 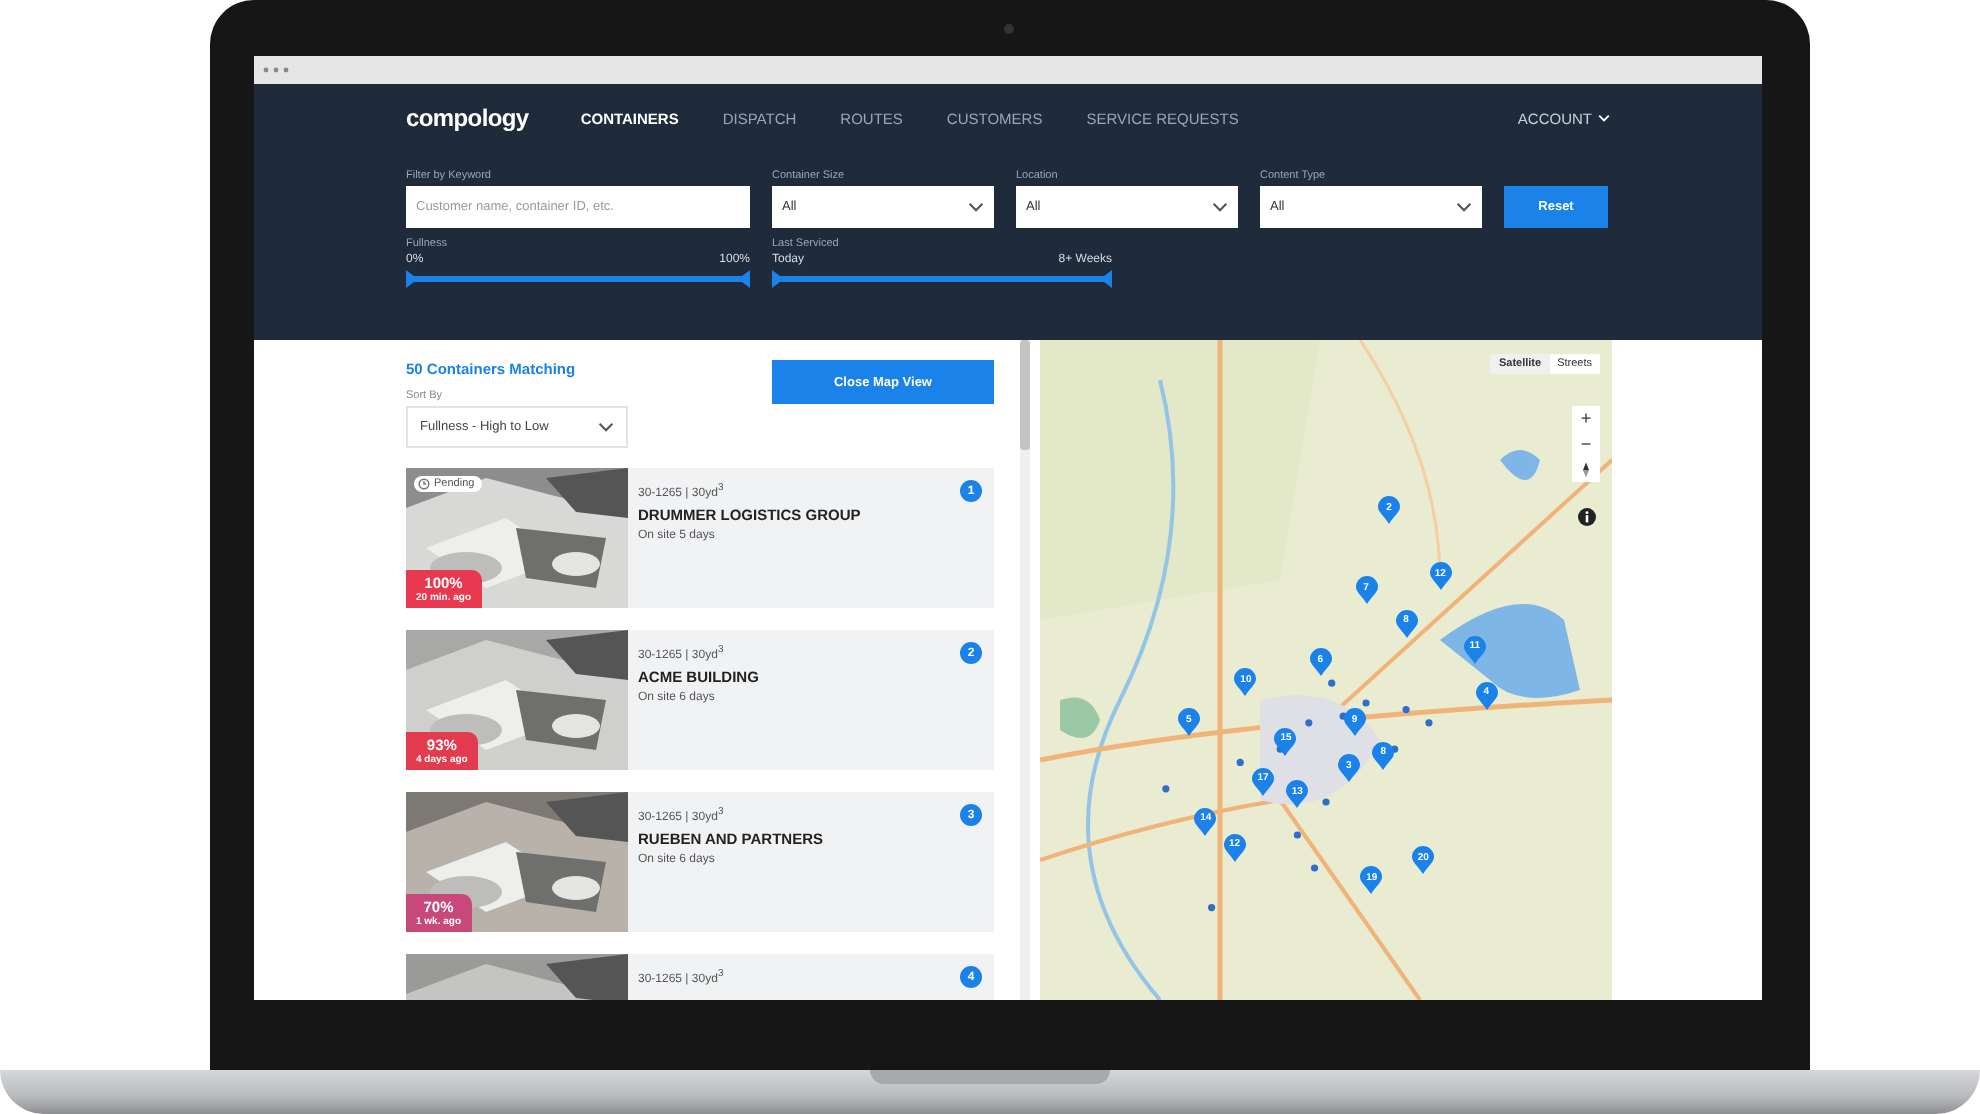 I want to click on camera-icon, so click(x=1009, y=29).